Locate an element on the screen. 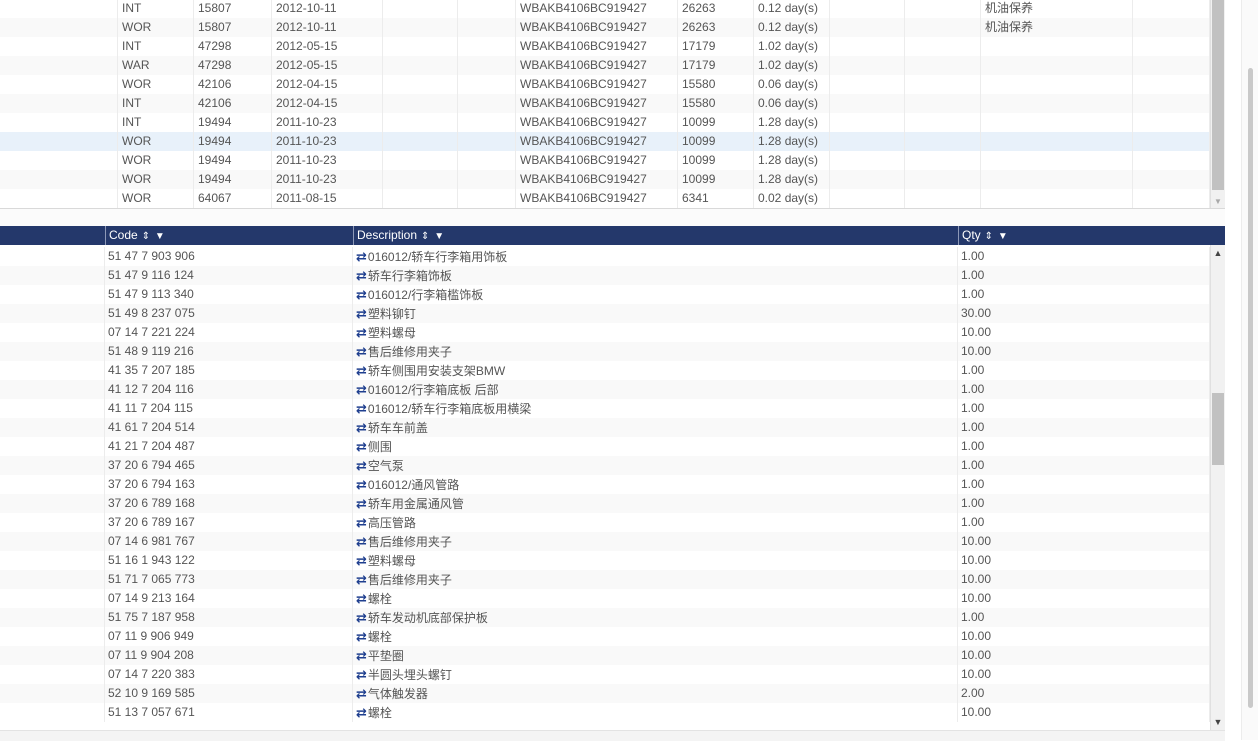  cell-code: 07 11 9 906 949 is located at coordinates (229, 636).